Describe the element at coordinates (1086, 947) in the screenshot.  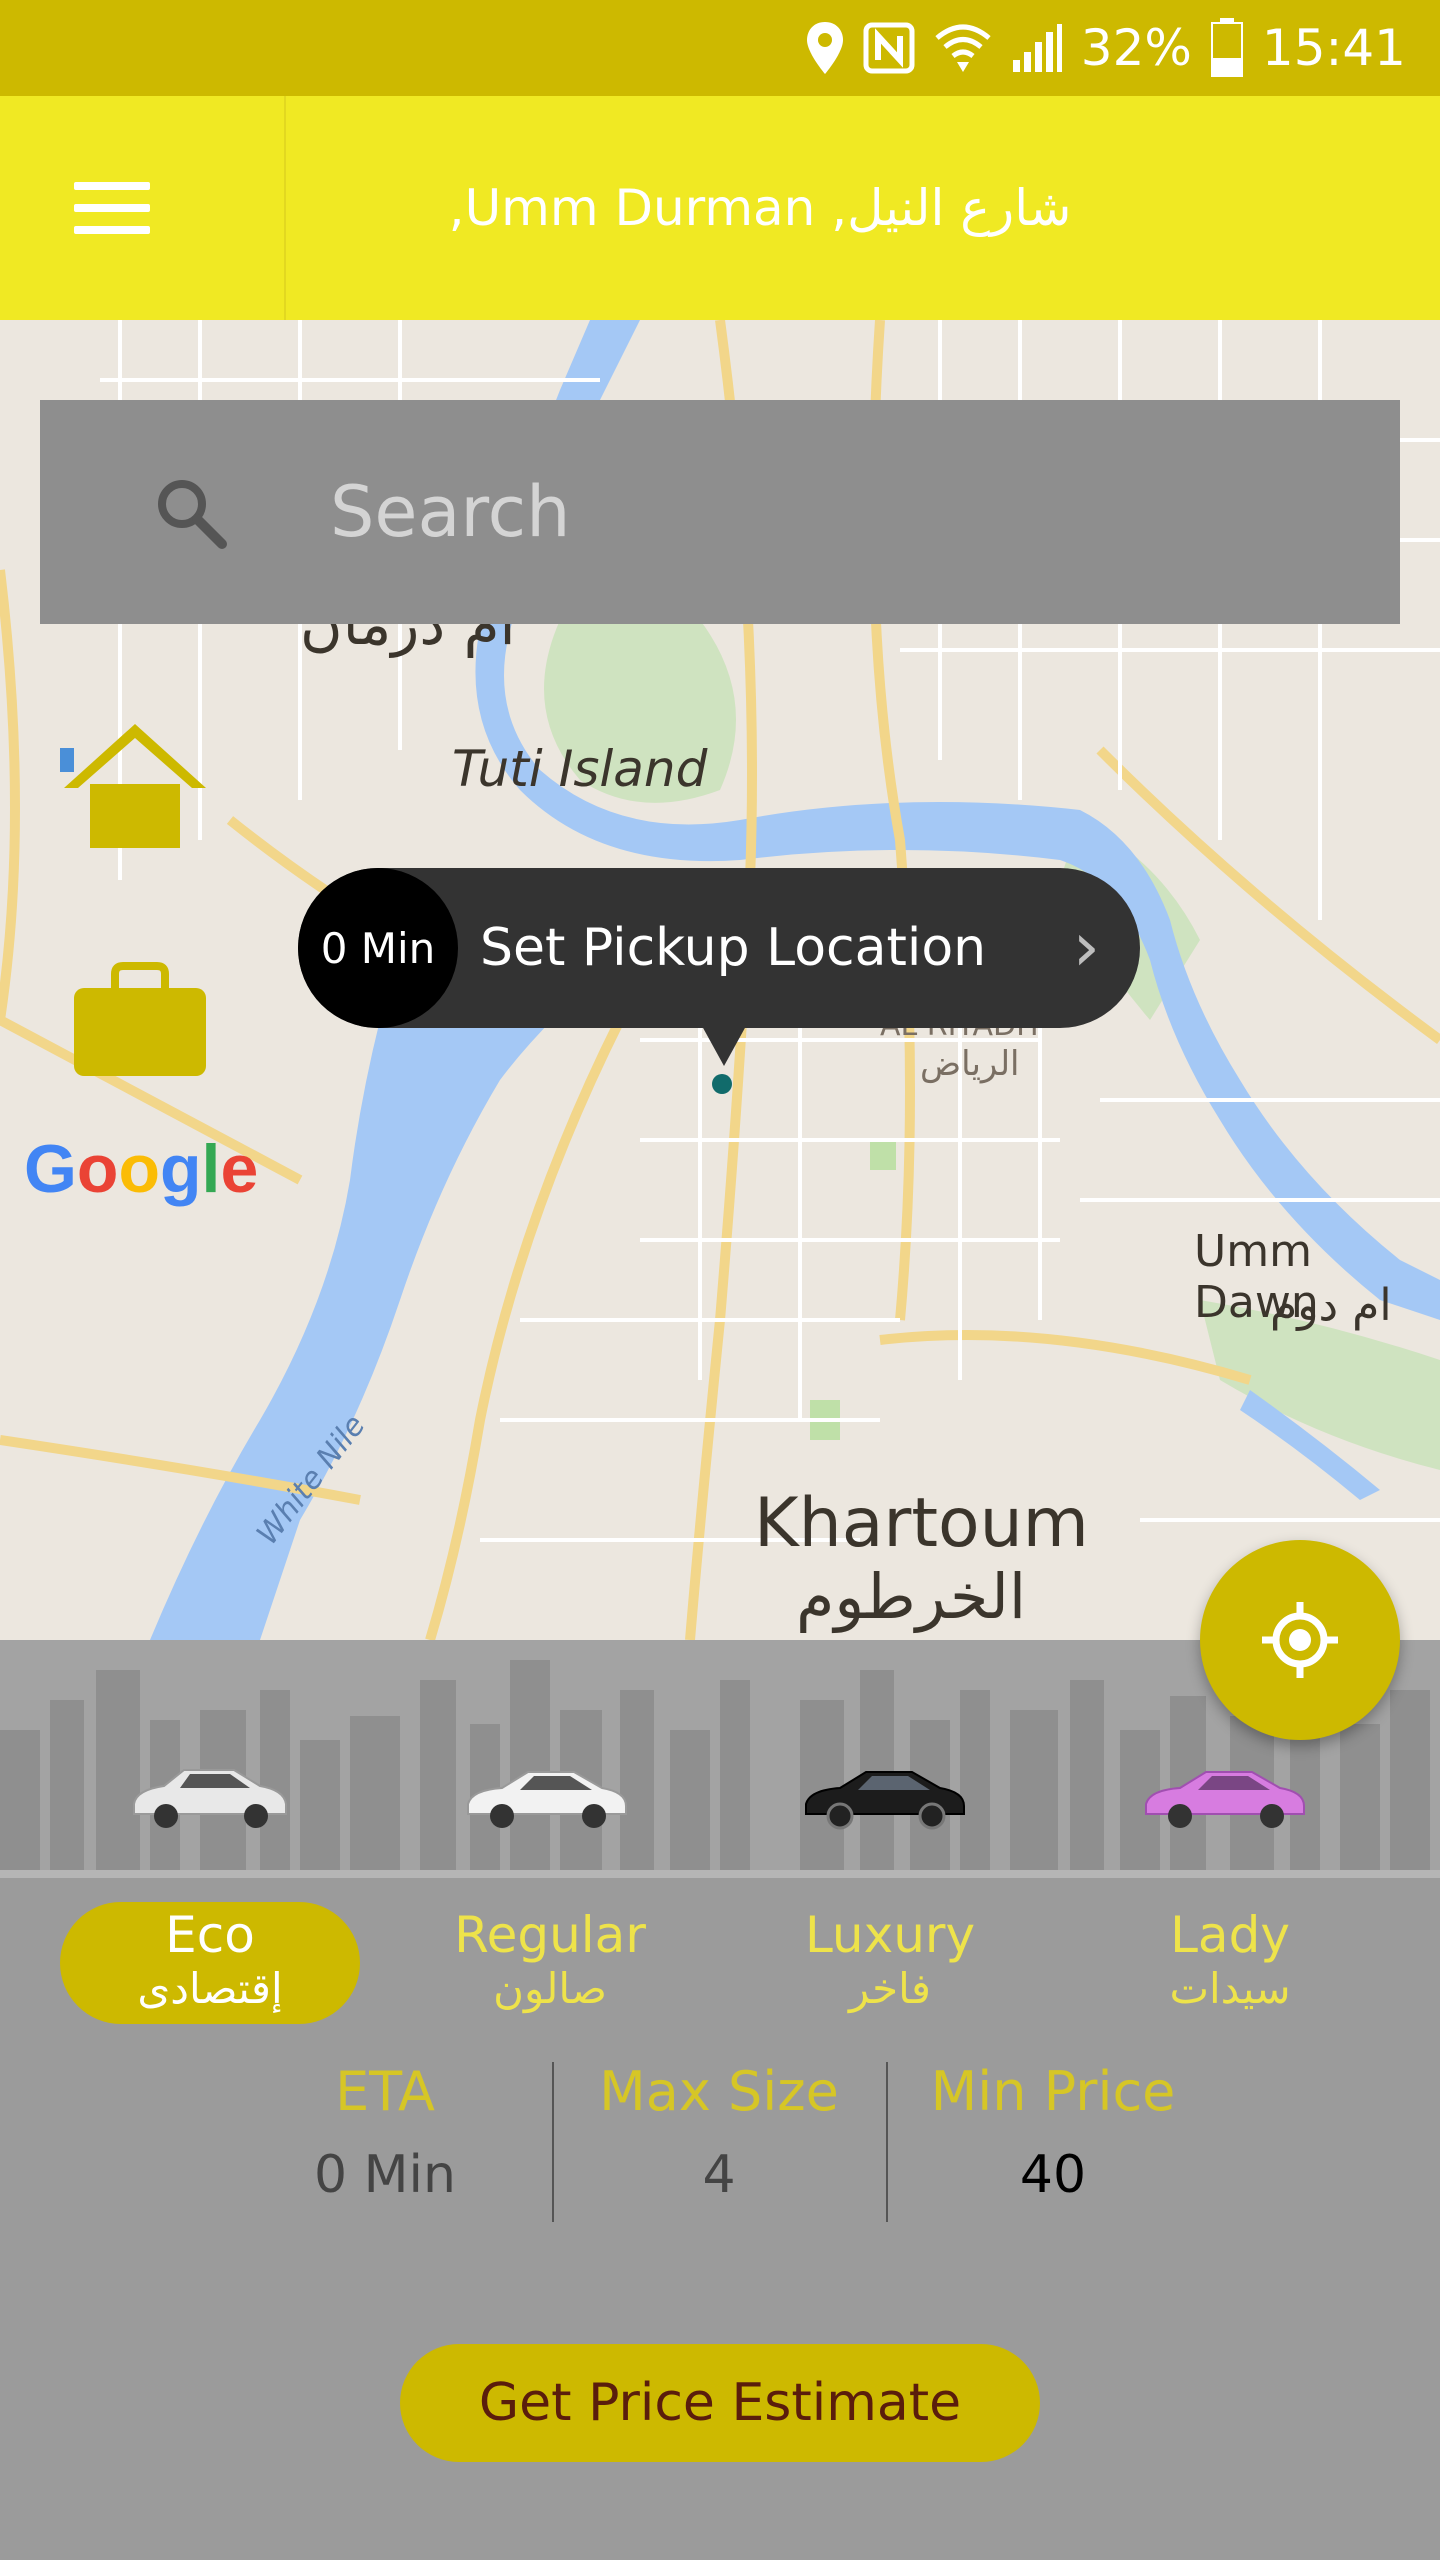
I see `chevron-right-icon: ›` at that location.